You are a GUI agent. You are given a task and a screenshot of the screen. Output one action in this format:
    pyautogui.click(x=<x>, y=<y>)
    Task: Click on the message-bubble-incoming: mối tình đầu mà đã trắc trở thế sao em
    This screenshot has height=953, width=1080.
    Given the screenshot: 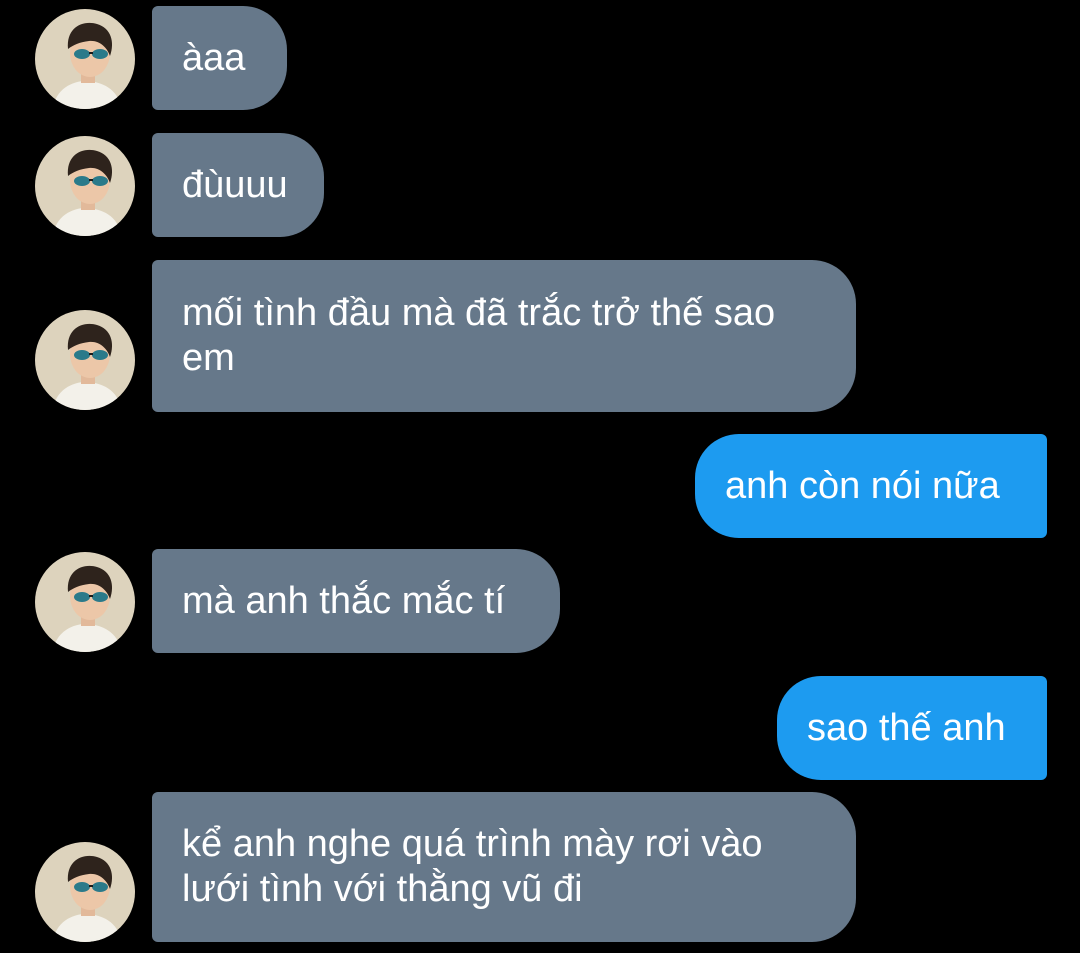 What is the action you would take?
    pyautogui.click(x=504, y=336)
    